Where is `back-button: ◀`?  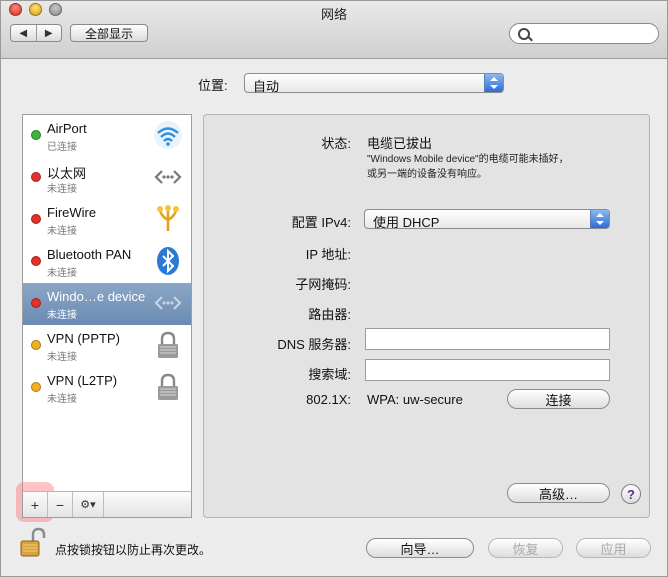
back-button: ◀ is located at coordinates (23, 33).